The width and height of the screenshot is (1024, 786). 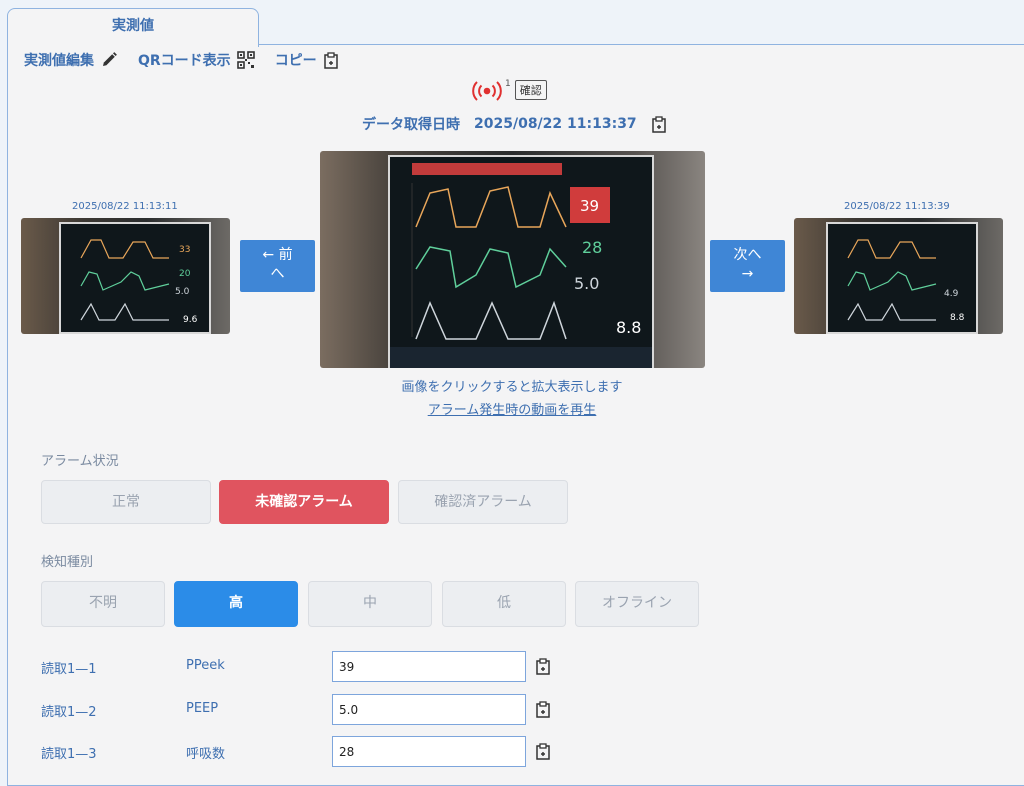 I want to click on next-image-button: 次へ →, so click(x=747, y=266).